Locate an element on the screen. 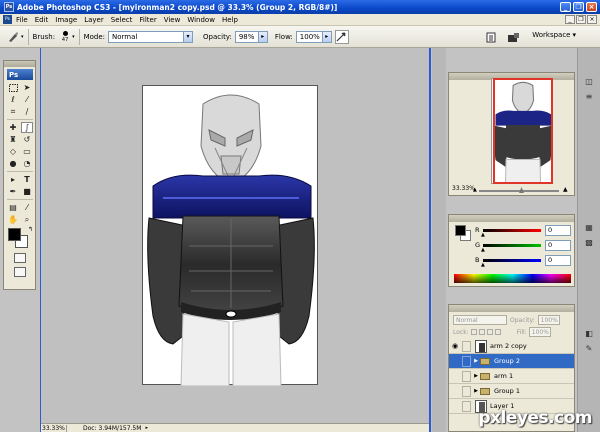 The height and width of the screenshot is (432, 600). document-icon: Ps is located at coordinates (7, 19).